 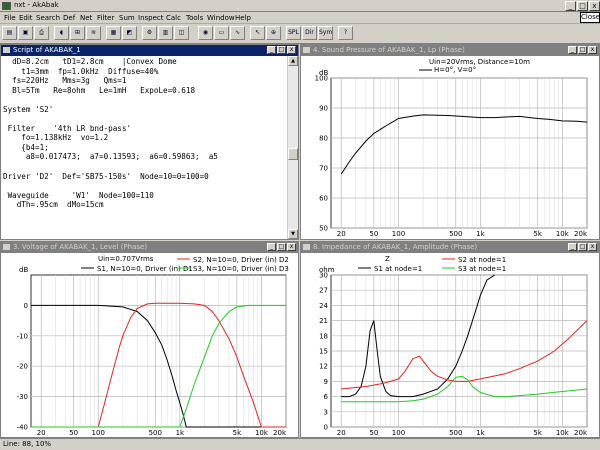 I want to click on calc-icon: ▦, so click(x=113, y=33).